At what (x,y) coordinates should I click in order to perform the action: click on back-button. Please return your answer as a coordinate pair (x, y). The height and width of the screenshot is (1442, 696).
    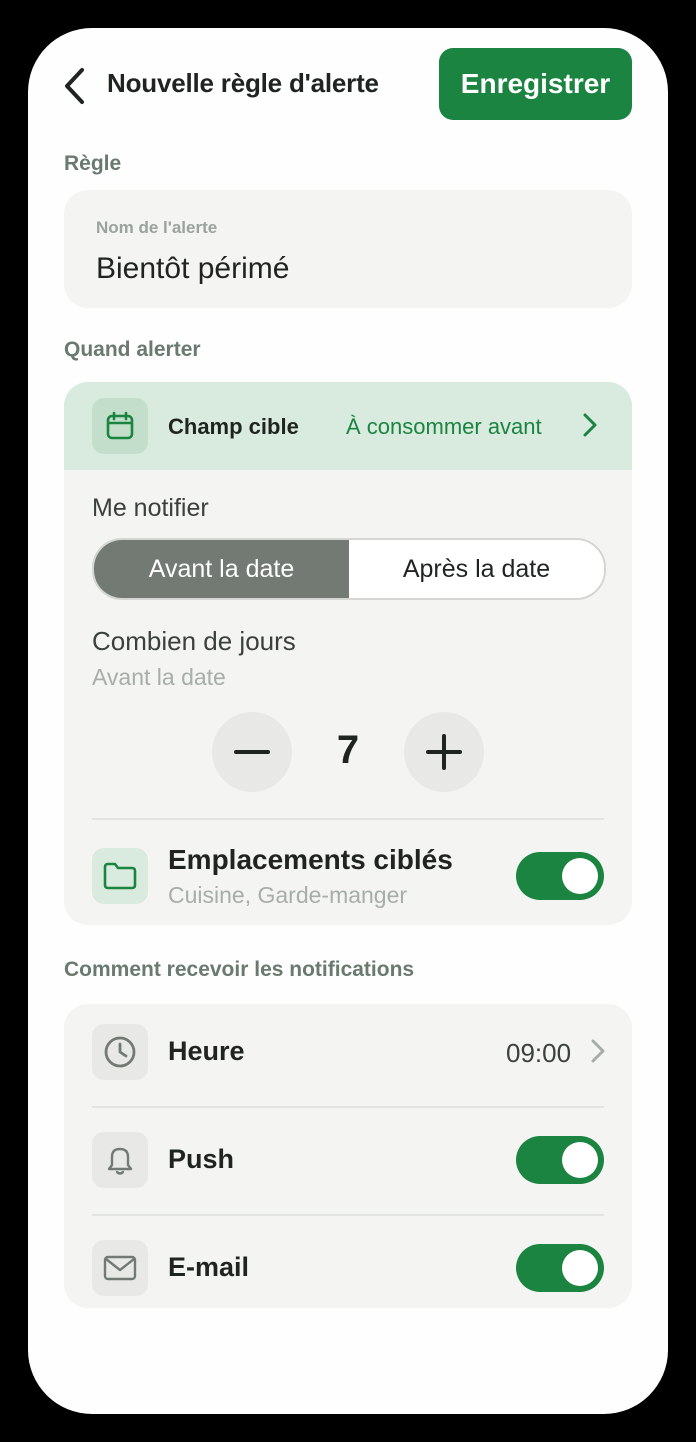
    Looking at the image, I should click on (74, 86).